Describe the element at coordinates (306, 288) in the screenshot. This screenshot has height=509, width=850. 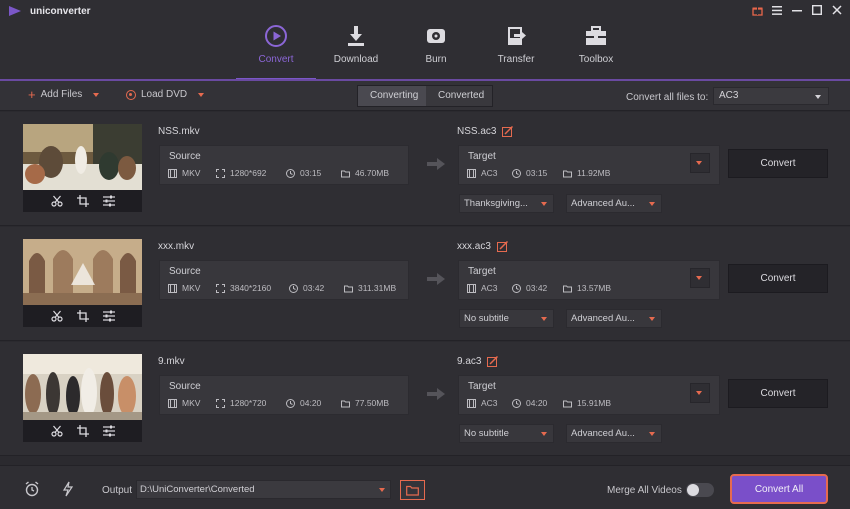
I see `source-duration: 03:42` at that location.